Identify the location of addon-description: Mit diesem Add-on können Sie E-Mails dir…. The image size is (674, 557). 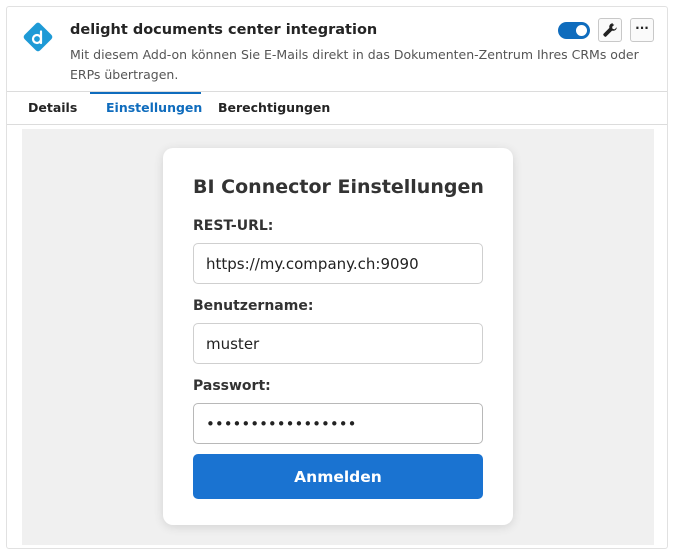
(354, 64).